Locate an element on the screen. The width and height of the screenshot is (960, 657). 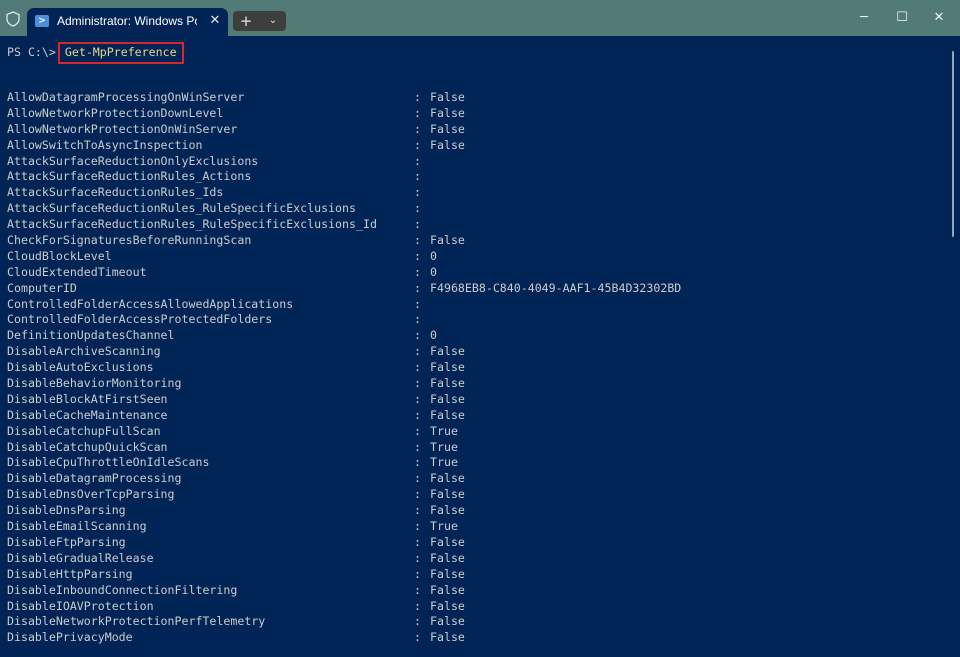
property-name: DisableCatchupQuickScan is located at coordinates (87, 446).